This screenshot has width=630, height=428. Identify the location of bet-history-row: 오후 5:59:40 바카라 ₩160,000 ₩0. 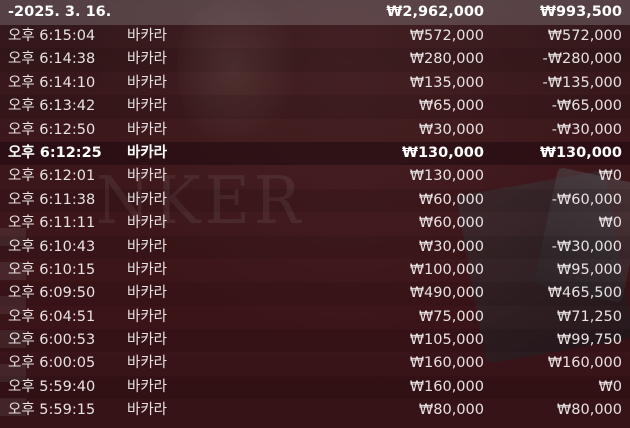
(315, 387).